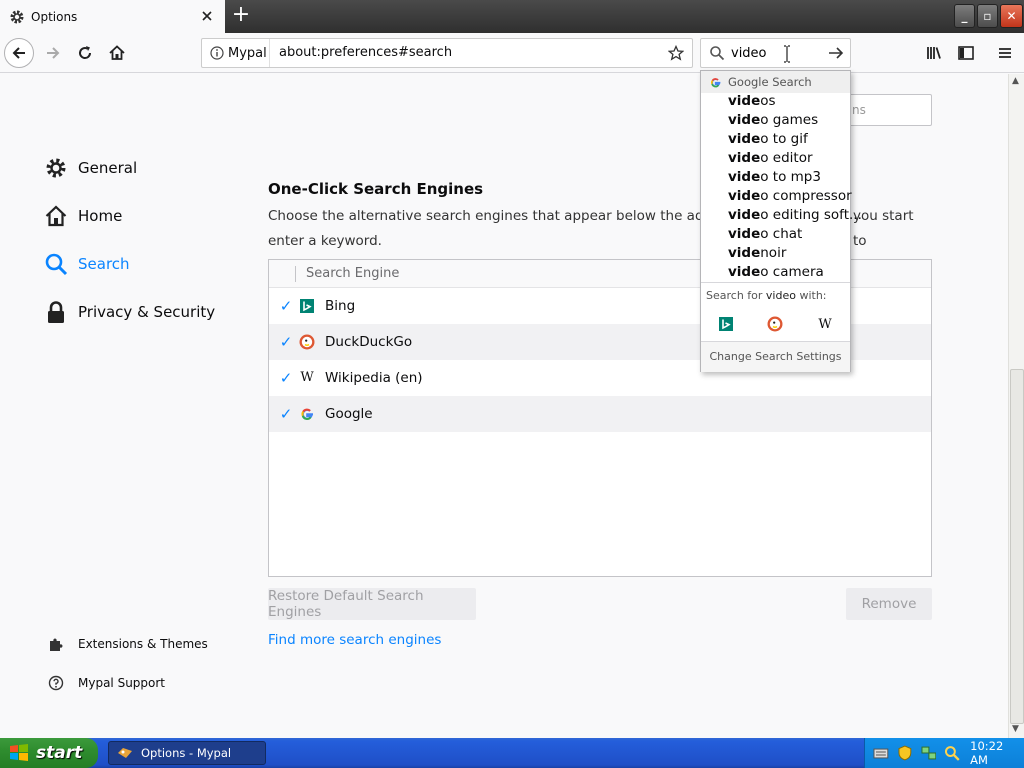 Image resolution: width=1024 pixels, height=768 pixels. I want to click on suggestion-item: video to mp3, so click(774, 177).